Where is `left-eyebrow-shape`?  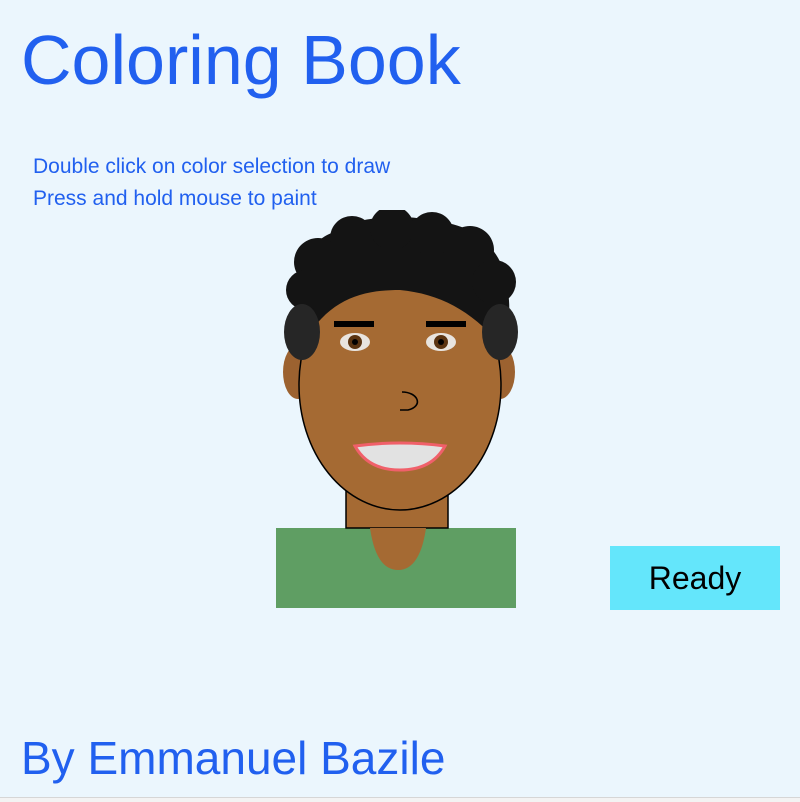
left-eyebrow-shape is located at coordinates (354, 324).